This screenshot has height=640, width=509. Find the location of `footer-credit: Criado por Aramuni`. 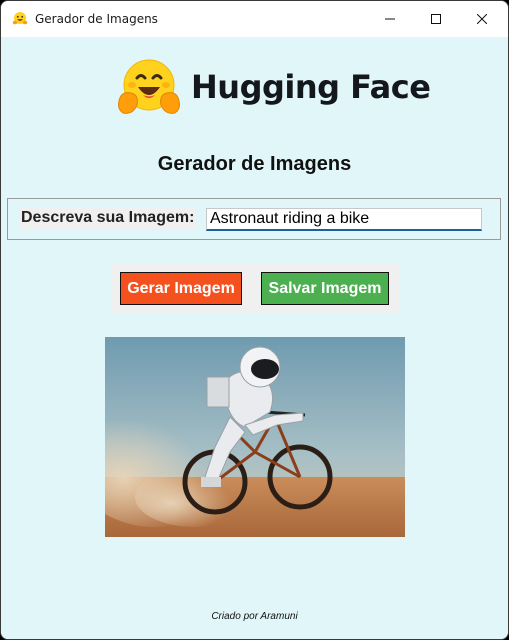

footer-credit: Criado por Aramuni is located at coordinates (254, 616).